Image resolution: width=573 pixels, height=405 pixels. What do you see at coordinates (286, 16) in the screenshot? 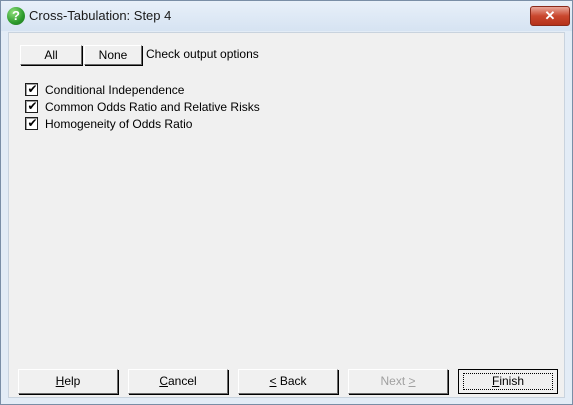
I see `title-bar: ? Cross-Tabulation: Step 4 ✕` at bounding box center [286, 16].